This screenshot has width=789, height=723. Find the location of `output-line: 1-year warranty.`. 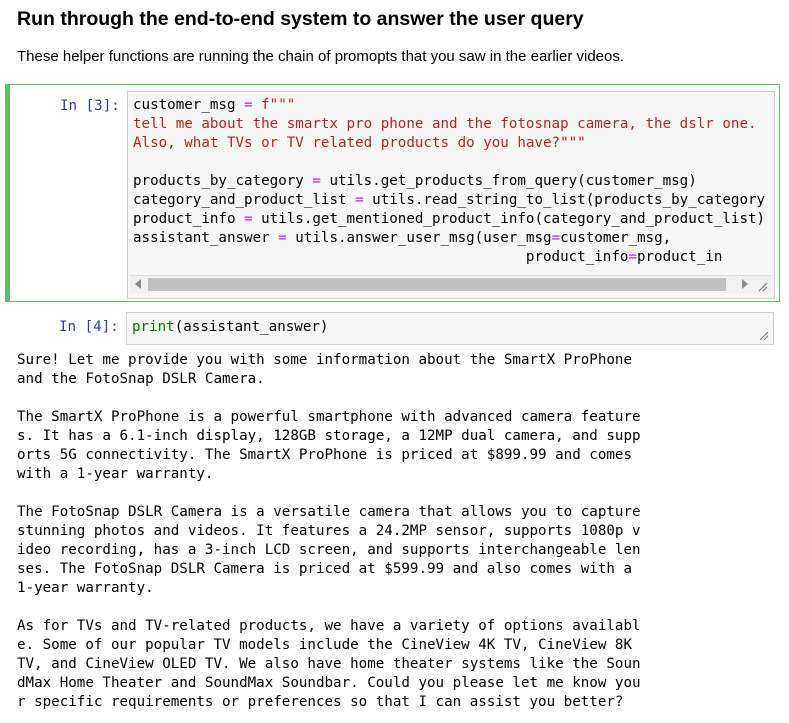

output-line: 1-year warranty. is located at coordinates (85, 588).